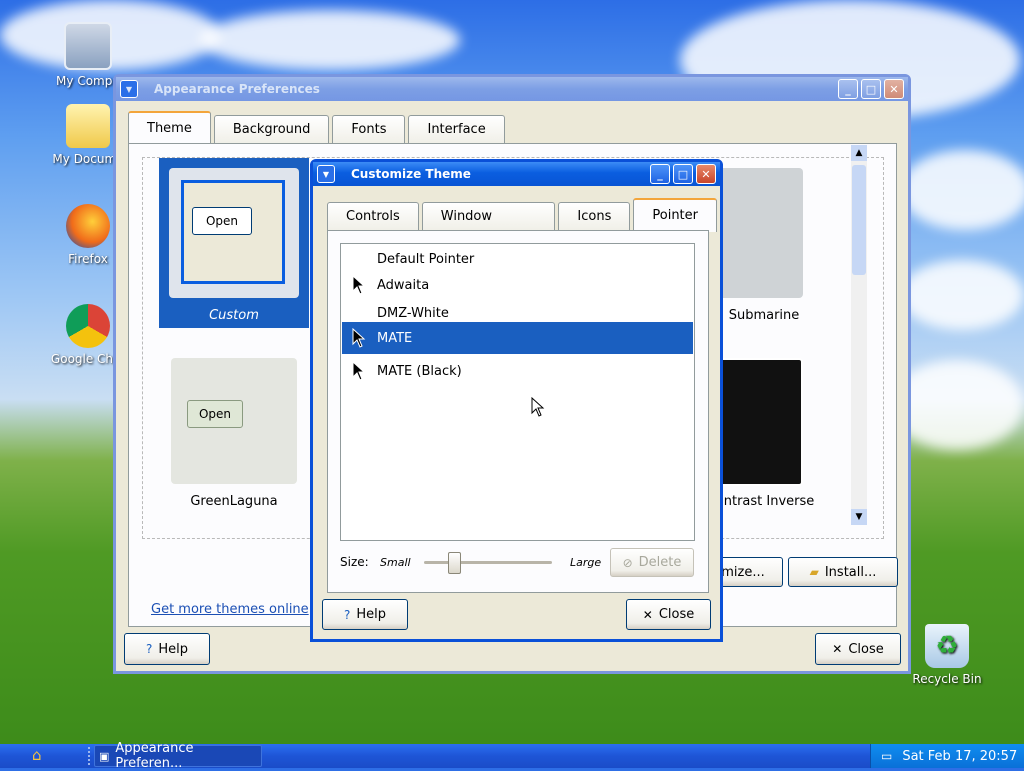 The image size is (1024, 771). I want to click on list-item: MATE (Black), so click(517, 371).